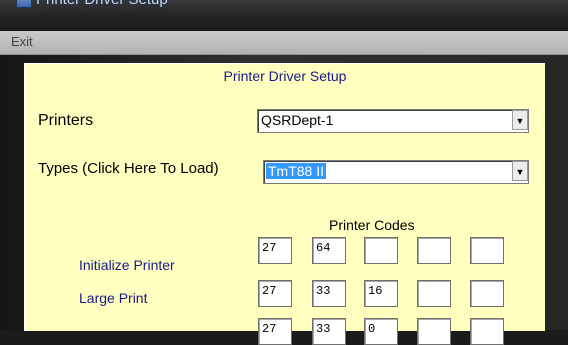 This screenshot has width=568, height=345. I want to click on code-field: 16, so click(381, 293).